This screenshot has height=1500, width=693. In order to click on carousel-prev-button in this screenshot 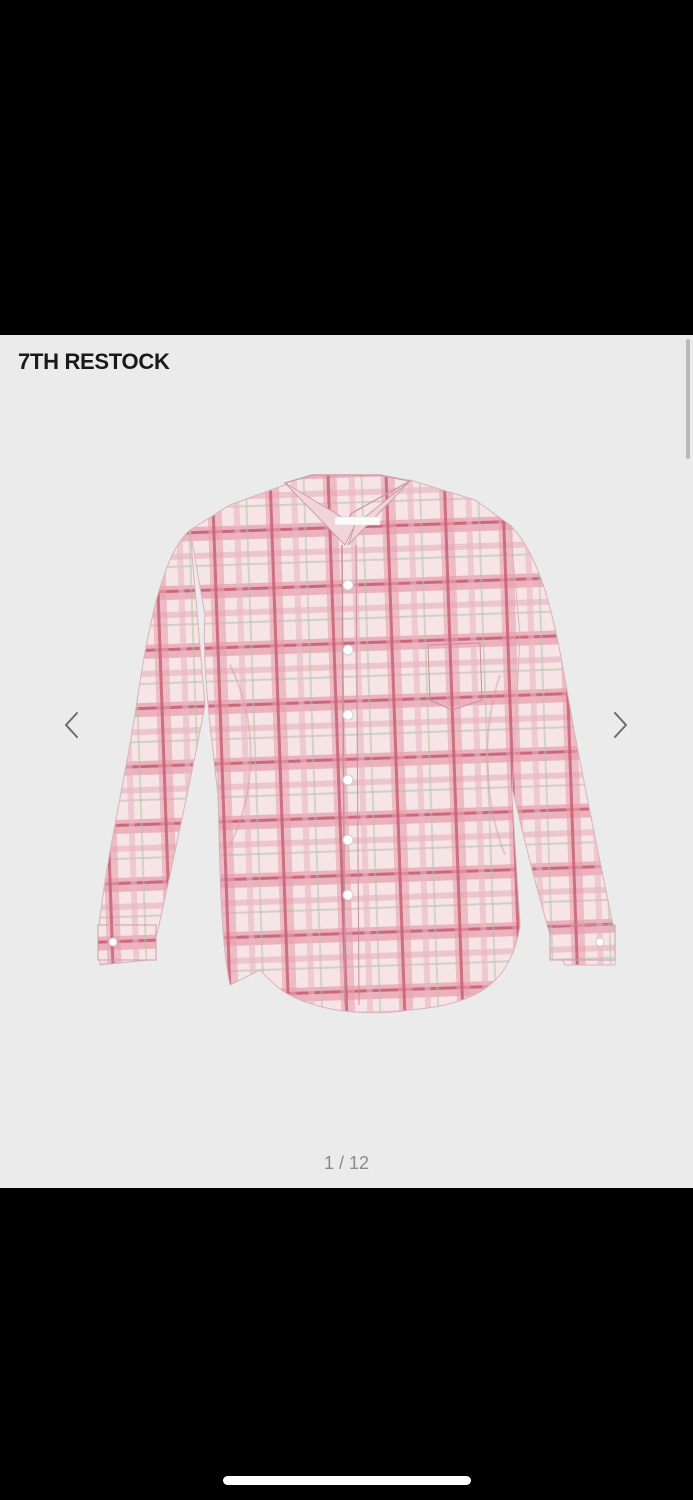, I will do `click(71, 725)`.